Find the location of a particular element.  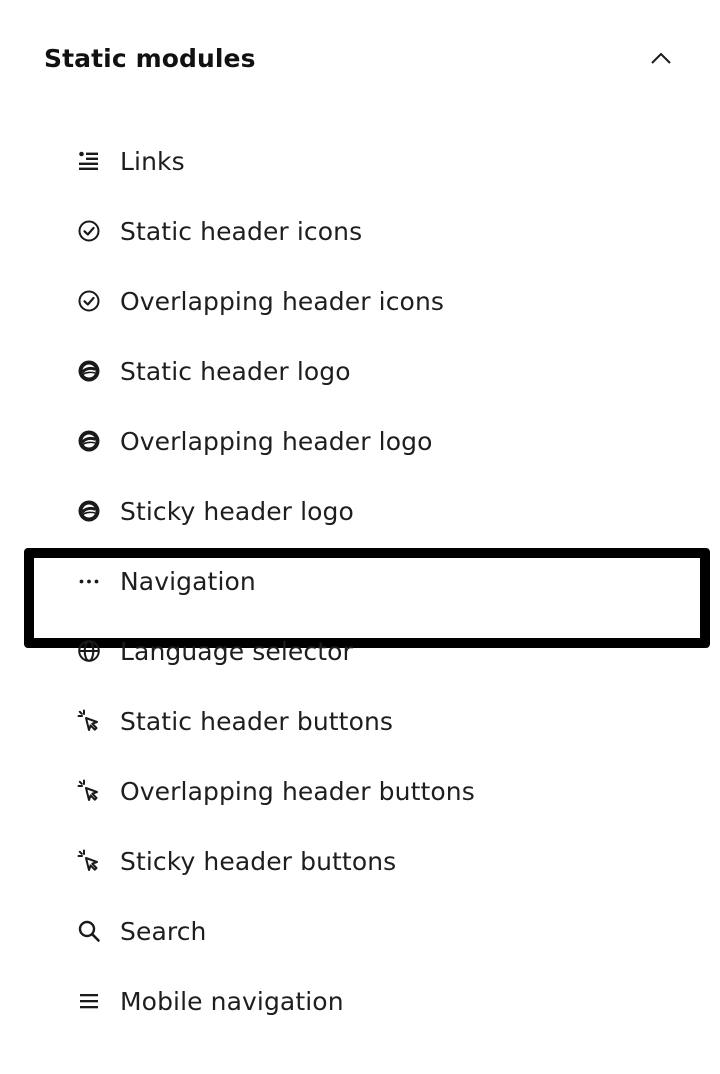

module-item-static-header-icons: Static header icons is located at coordinates (360, 231).